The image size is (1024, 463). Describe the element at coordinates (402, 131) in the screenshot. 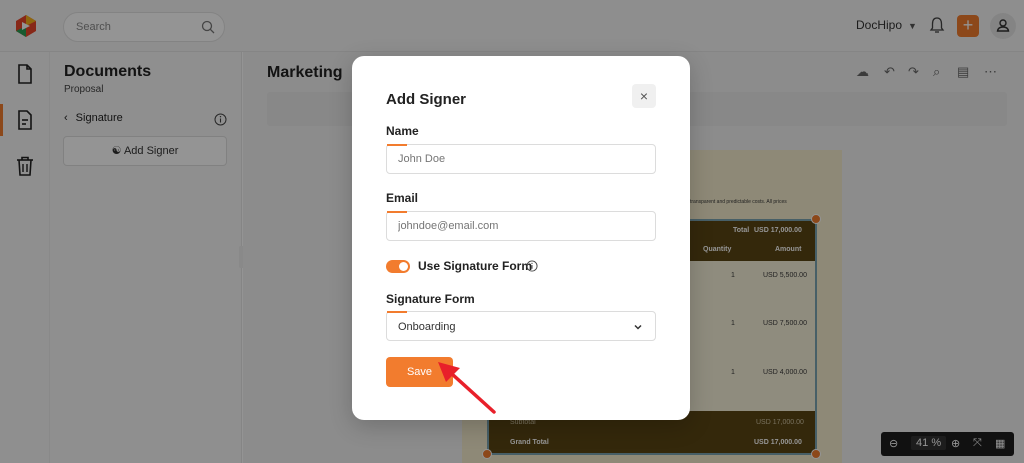

I see `name-label: Name` at that location.